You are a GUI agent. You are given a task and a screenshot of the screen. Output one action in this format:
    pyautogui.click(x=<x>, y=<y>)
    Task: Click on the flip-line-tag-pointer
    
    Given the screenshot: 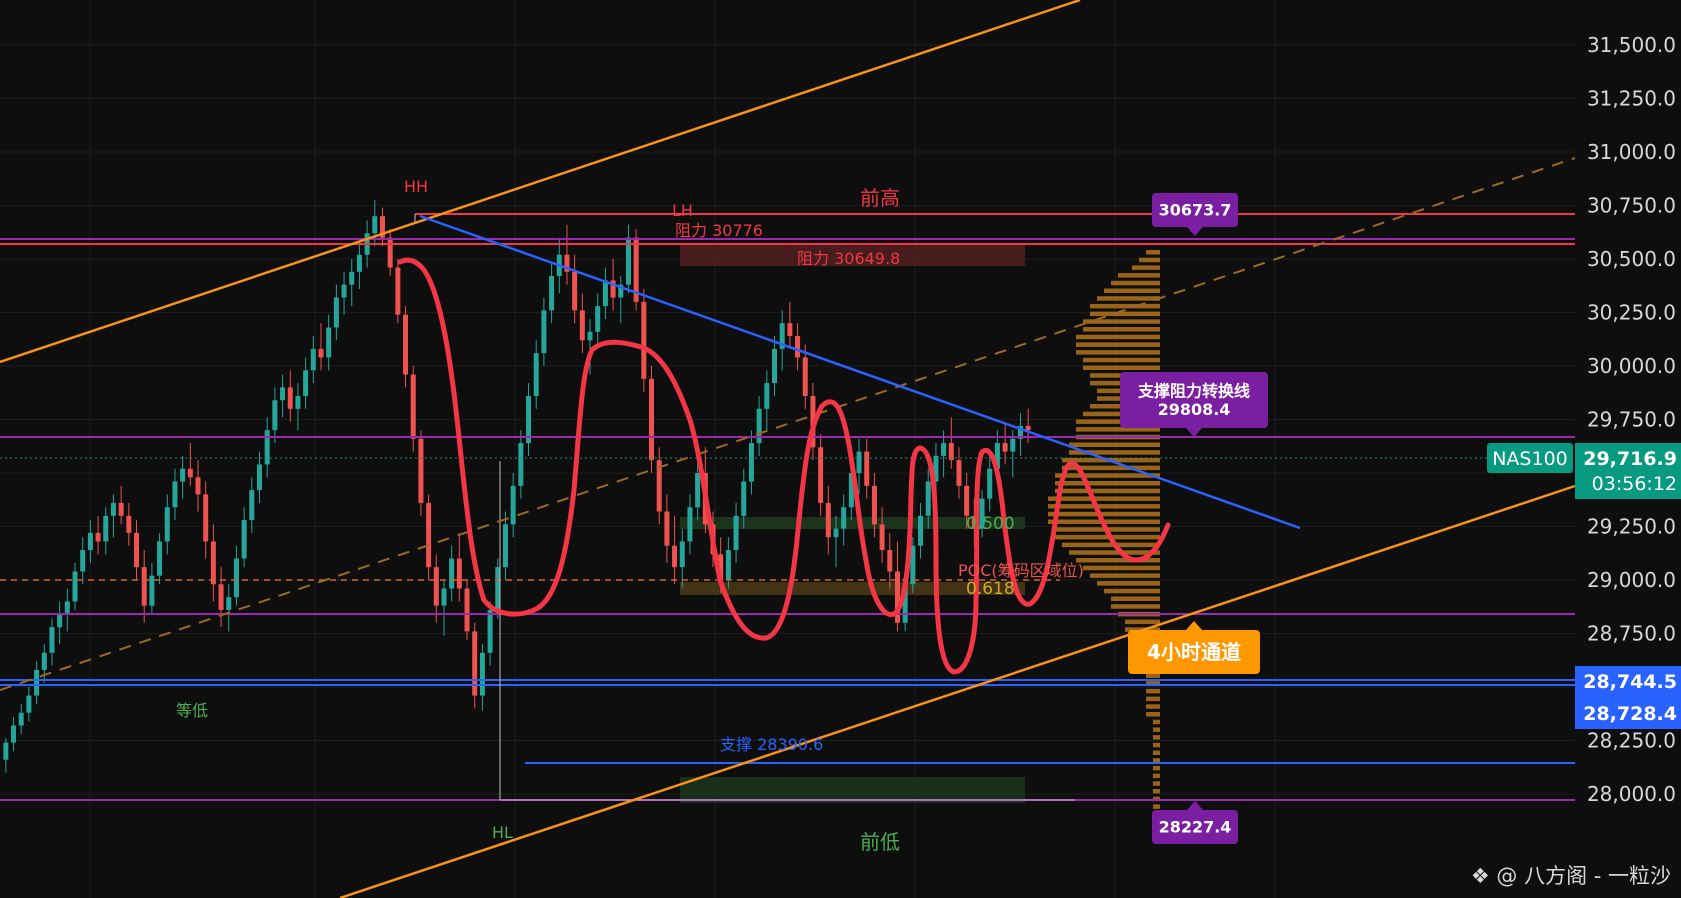 What is the action you would take?
    pyautogui.click(x=1194, y=432)
    